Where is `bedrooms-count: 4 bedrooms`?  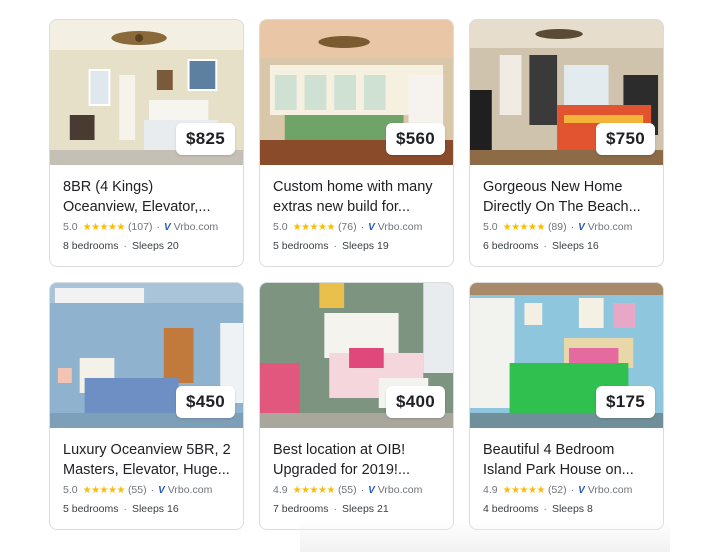
bedrooms-count: 4 bedrooms is located at coordinates (511, 509).